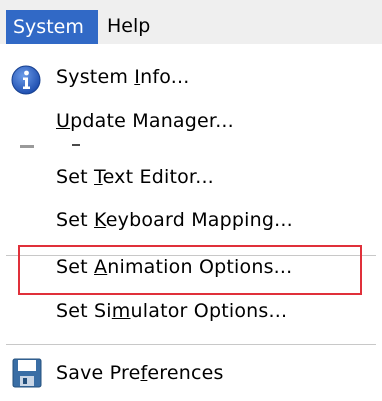 This screenshot has width=382, height=401. What do you see at coordinates (101, 267) in the screenshot?
I see `mnemonic-char: A` at bounding box center [101, 267].